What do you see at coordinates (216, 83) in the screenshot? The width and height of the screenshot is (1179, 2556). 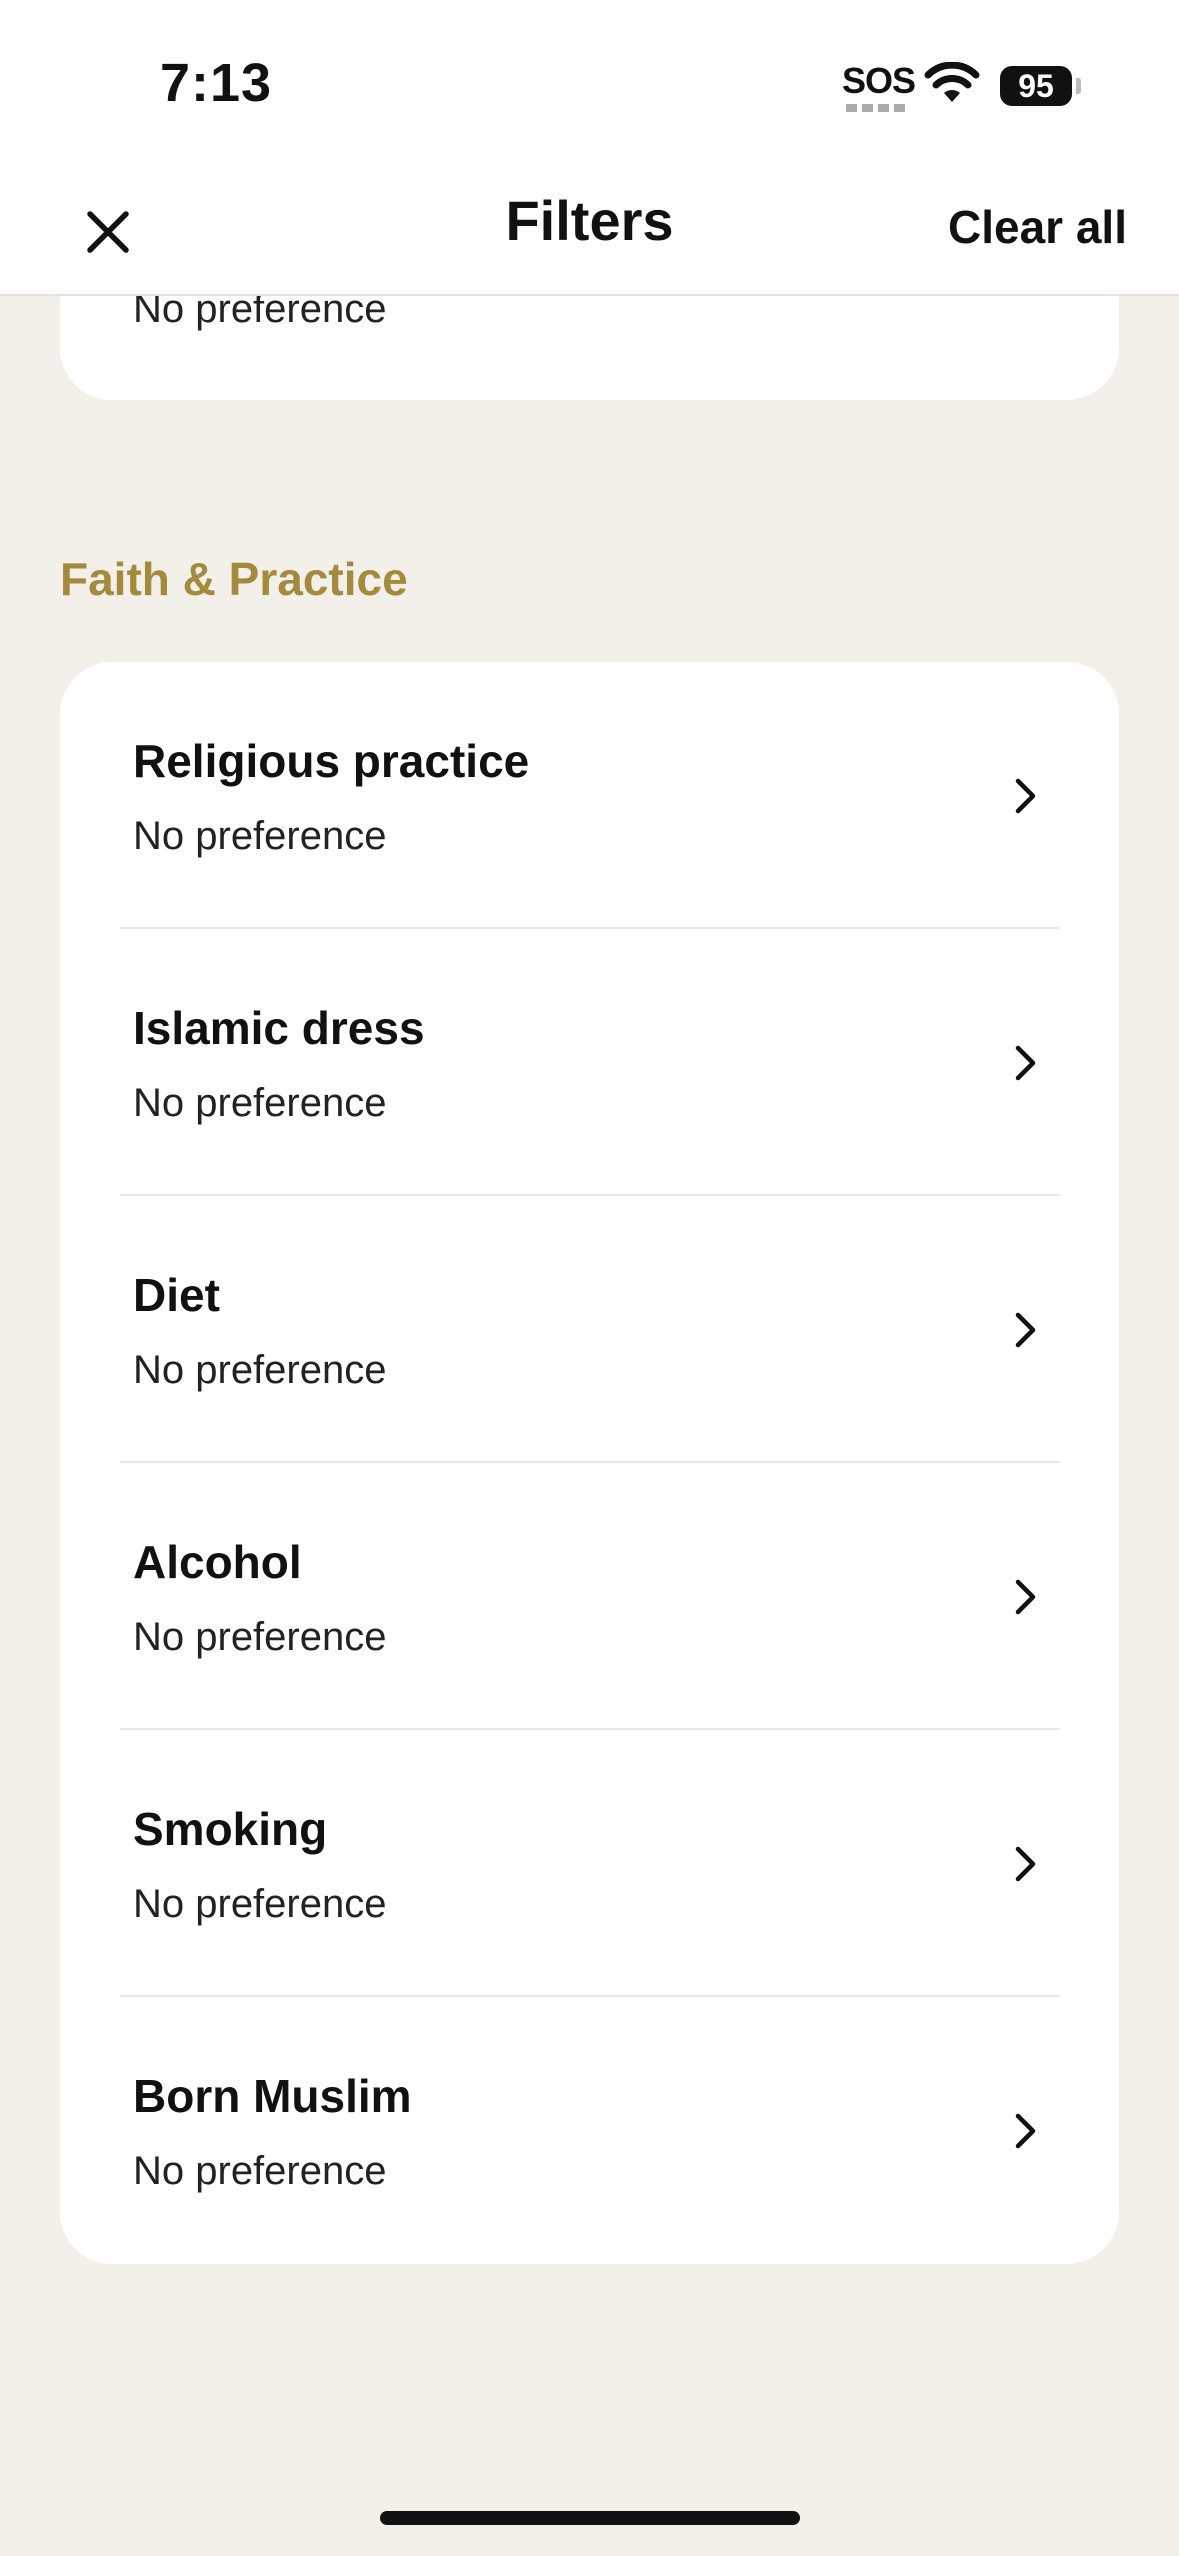 I see `status-time: 7:13` at bounding box center [216, 83].